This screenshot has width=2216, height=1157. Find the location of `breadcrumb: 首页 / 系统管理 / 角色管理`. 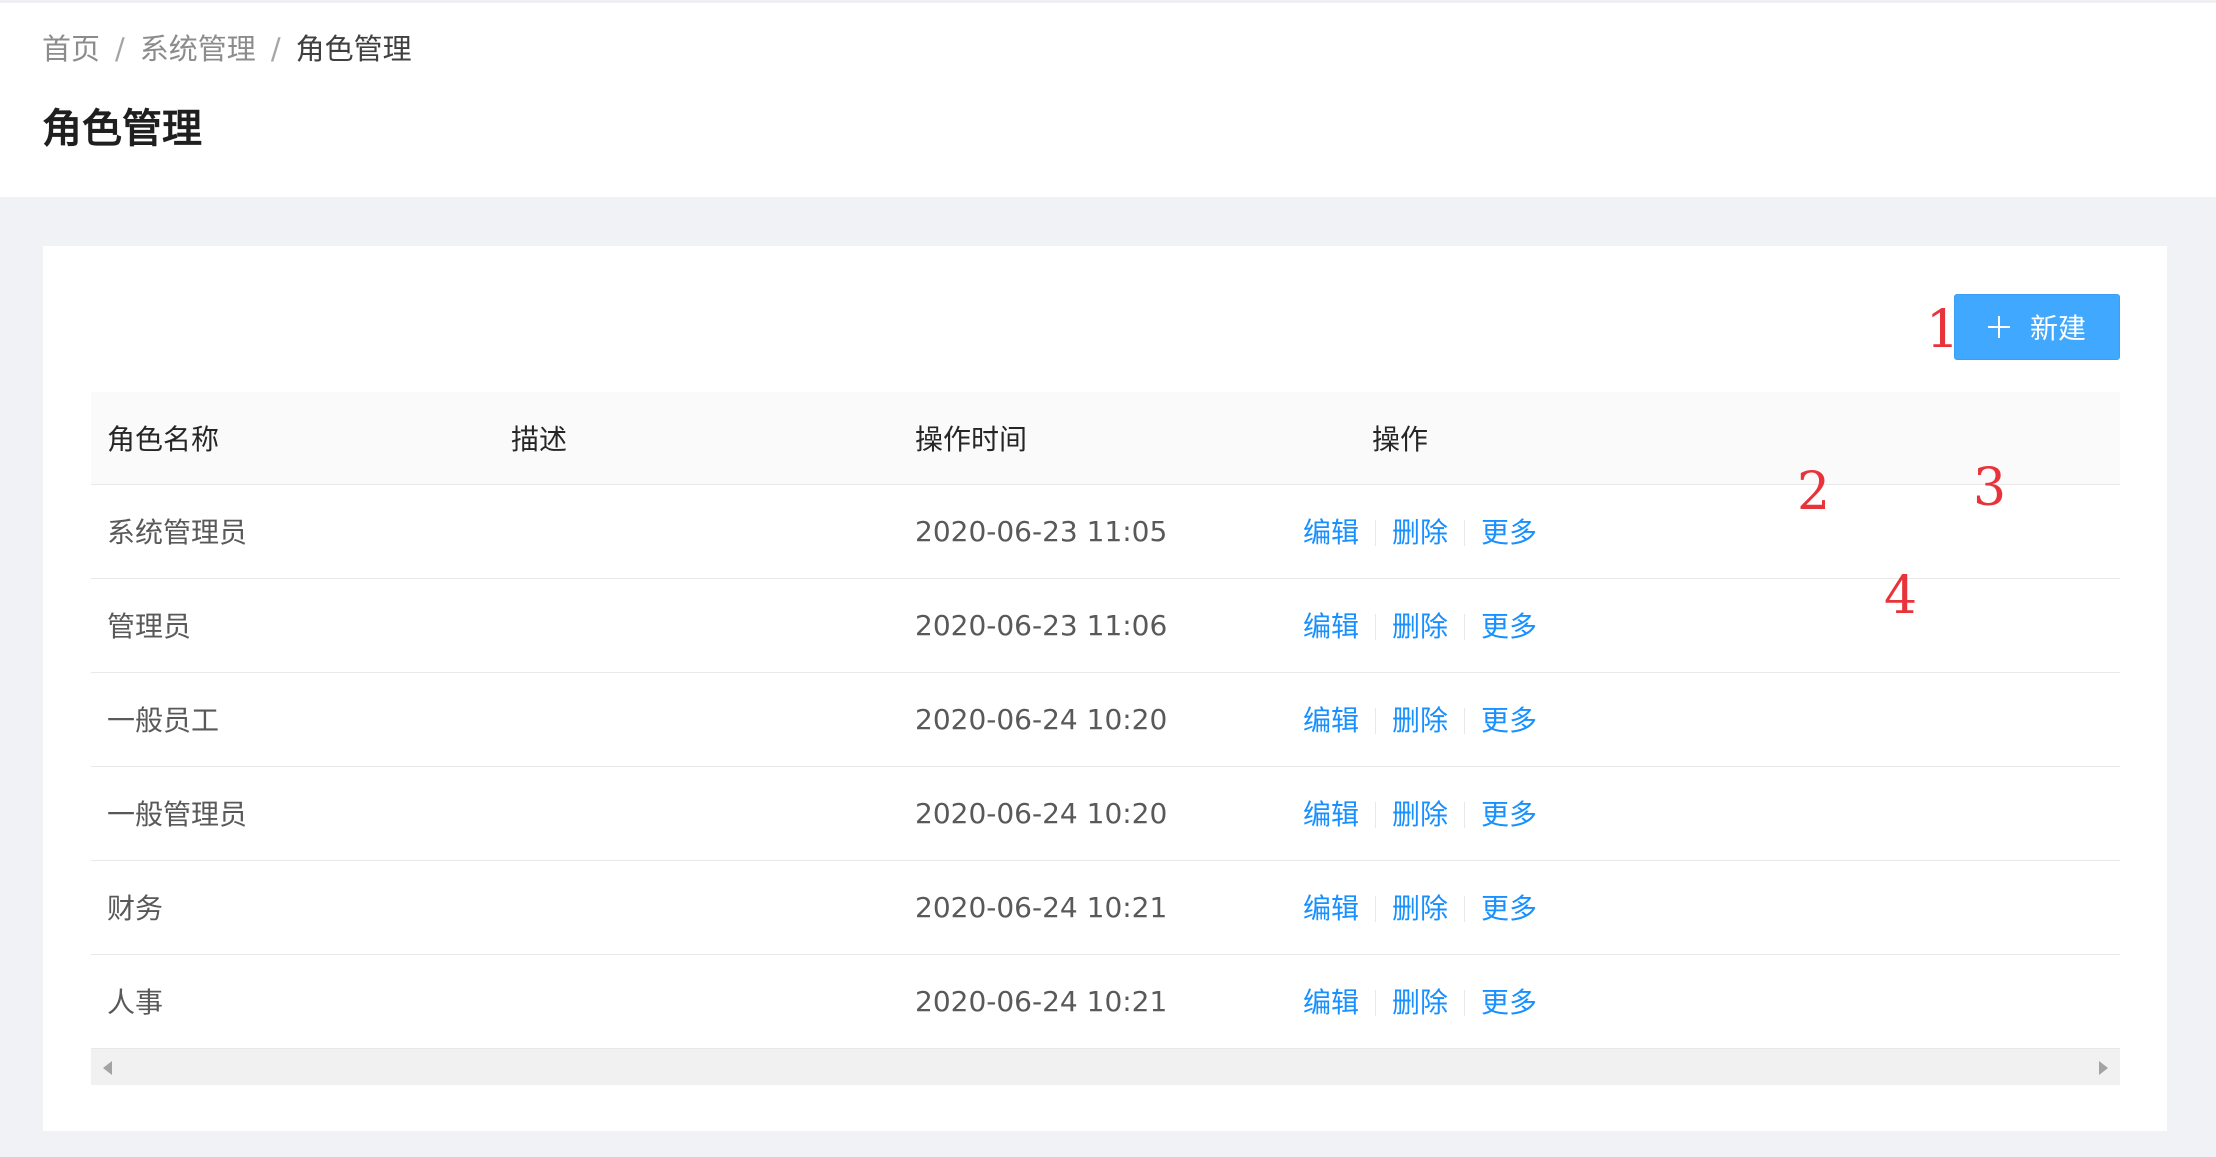

breadcrumb: 首页 / 系统管理 / 角色管理 is located at coordinates (227, 49).